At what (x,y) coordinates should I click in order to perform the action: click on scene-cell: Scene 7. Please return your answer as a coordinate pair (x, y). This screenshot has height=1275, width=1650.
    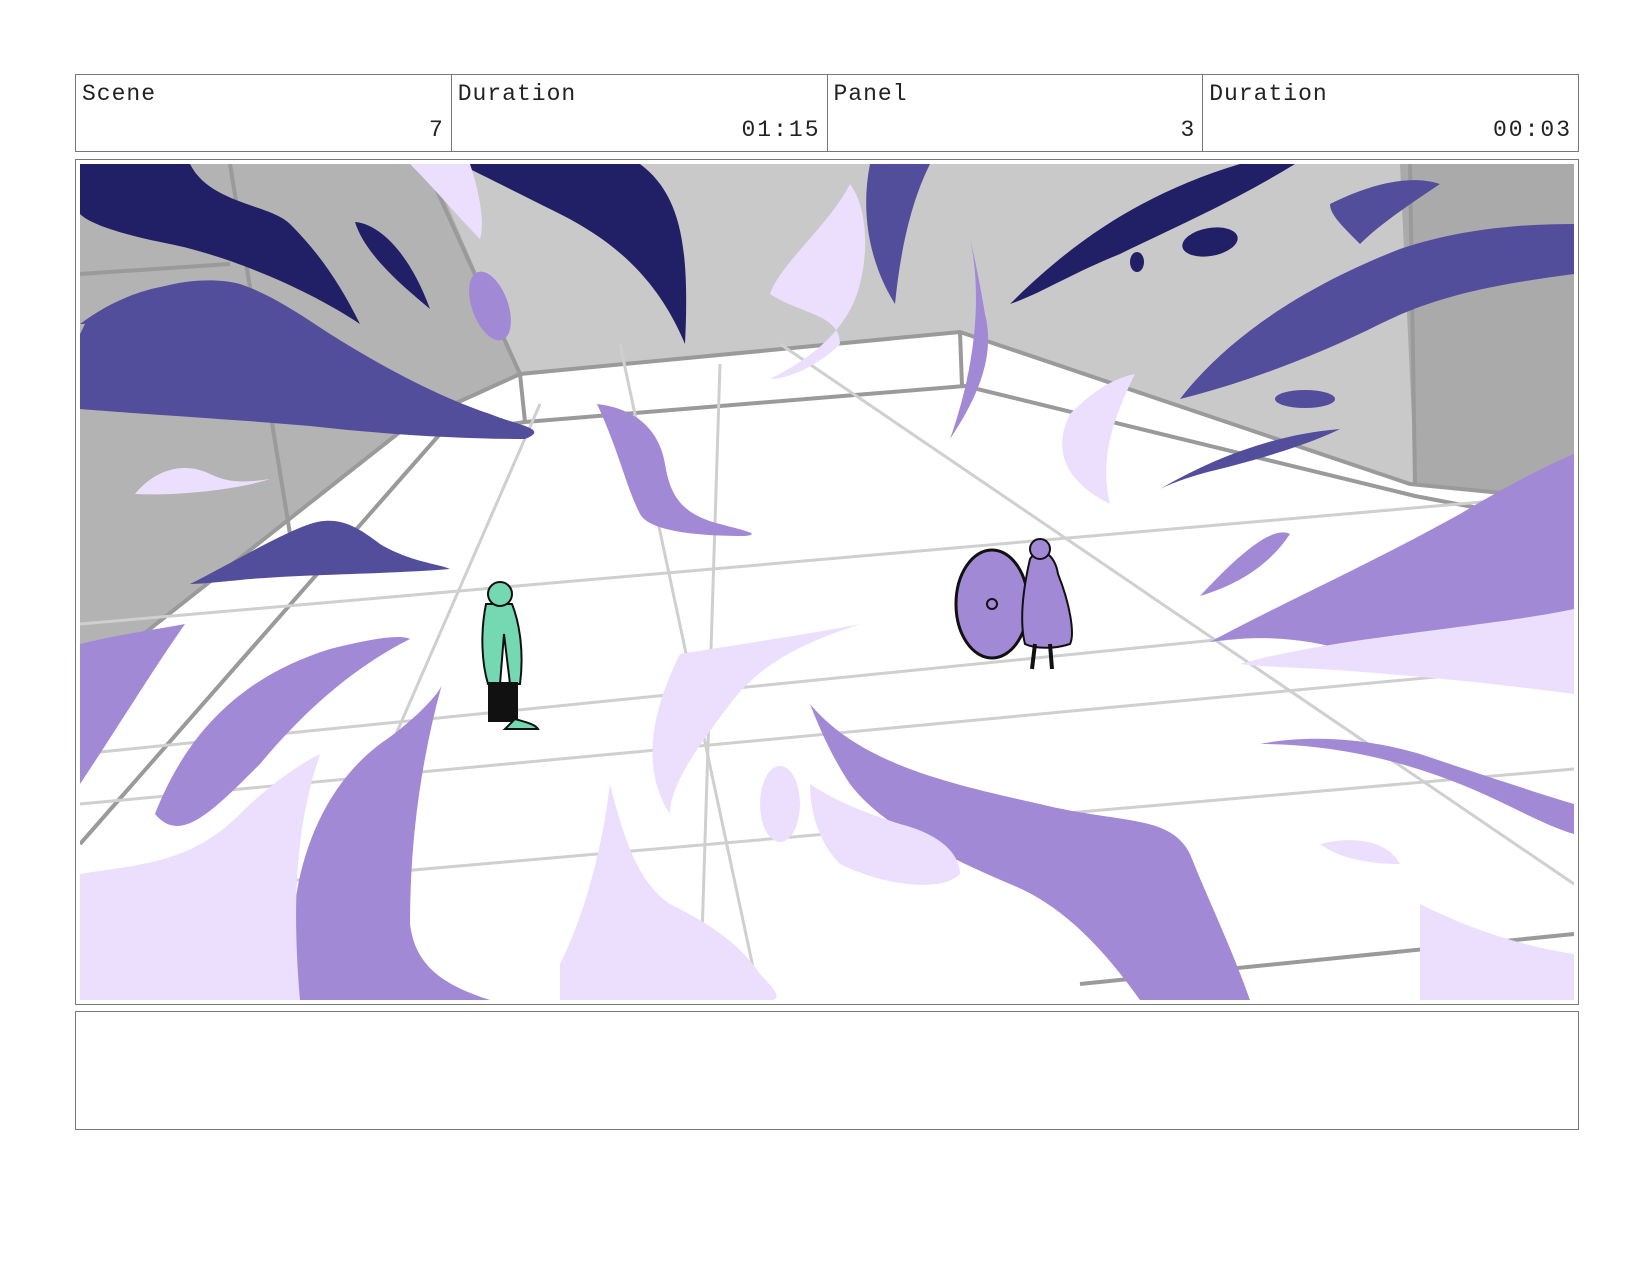
    Looking at the image, I should click on (264, 113).